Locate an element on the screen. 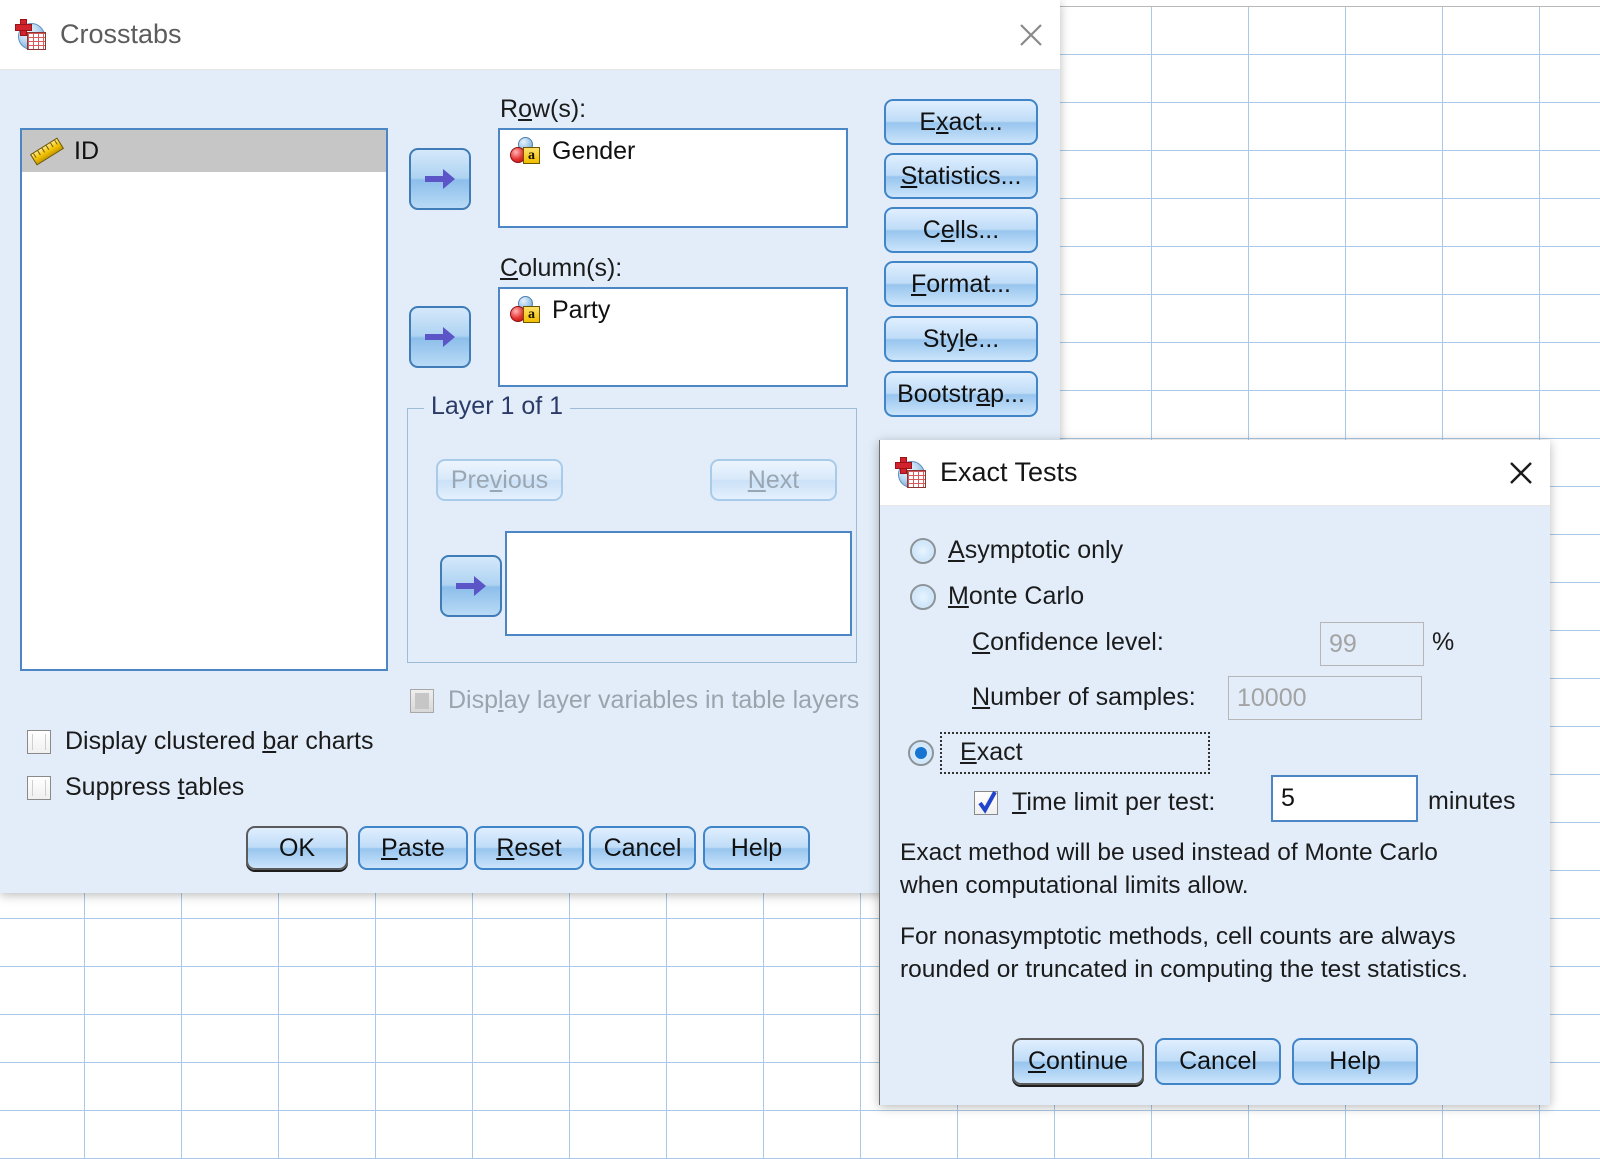 This screenshot has width=1600, height=1159. previous-layer-button: Previous is located at coordinates (499, 480).